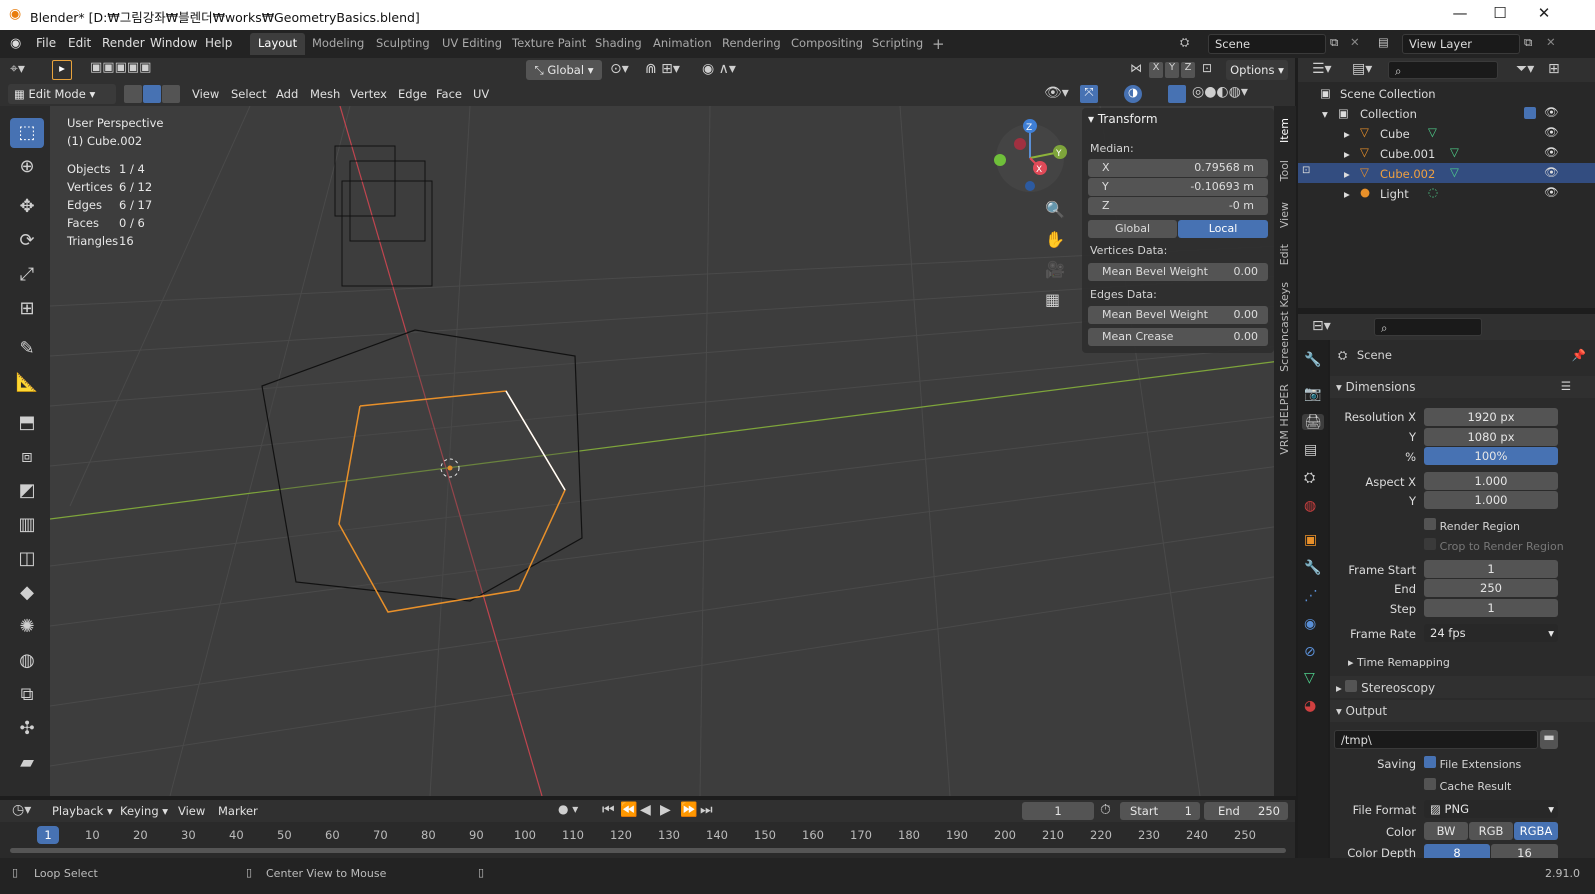 The image size is (1595, 894). What do you see at coordinates (27, 661) in the screenshot?
I see `smooth-tool: ◍` at bounding box center [27, 661].